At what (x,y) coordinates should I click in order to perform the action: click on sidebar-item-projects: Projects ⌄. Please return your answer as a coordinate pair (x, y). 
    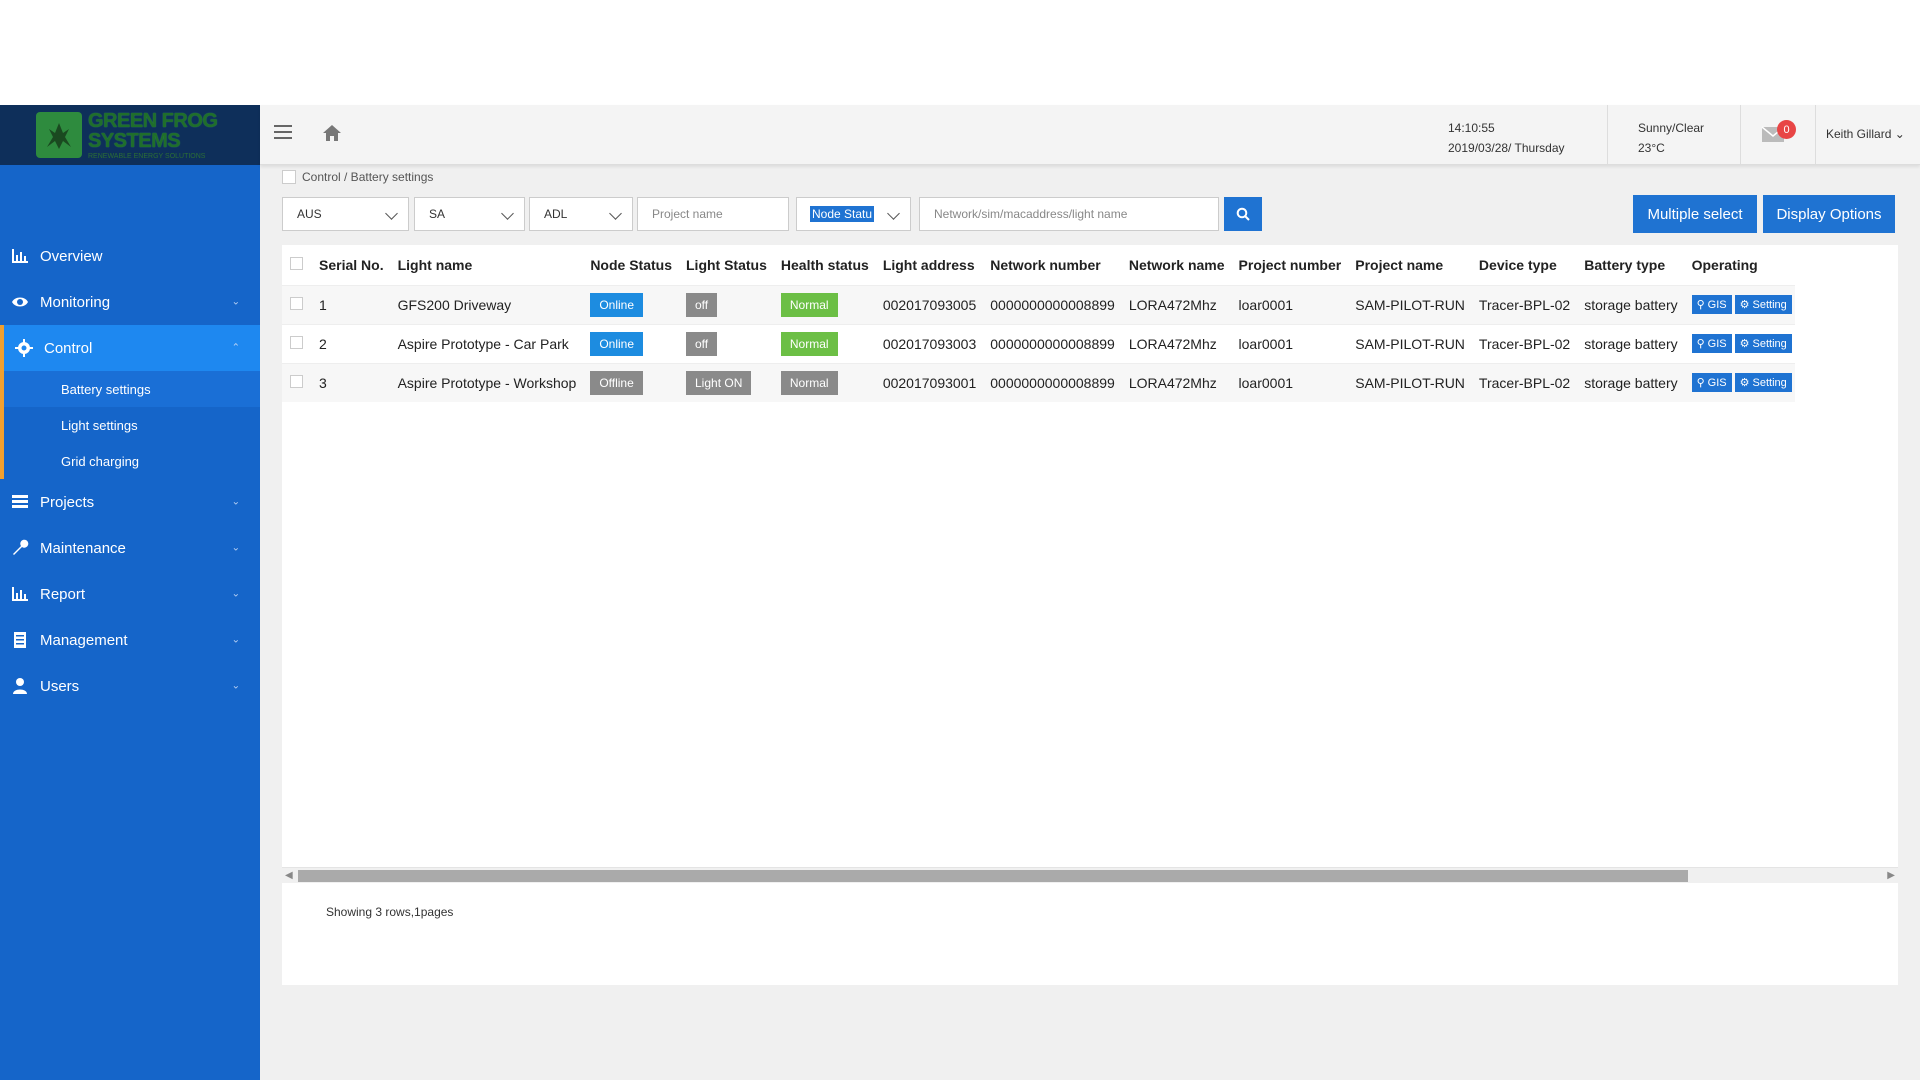
    Looking at the image, I should click on (130, 502).